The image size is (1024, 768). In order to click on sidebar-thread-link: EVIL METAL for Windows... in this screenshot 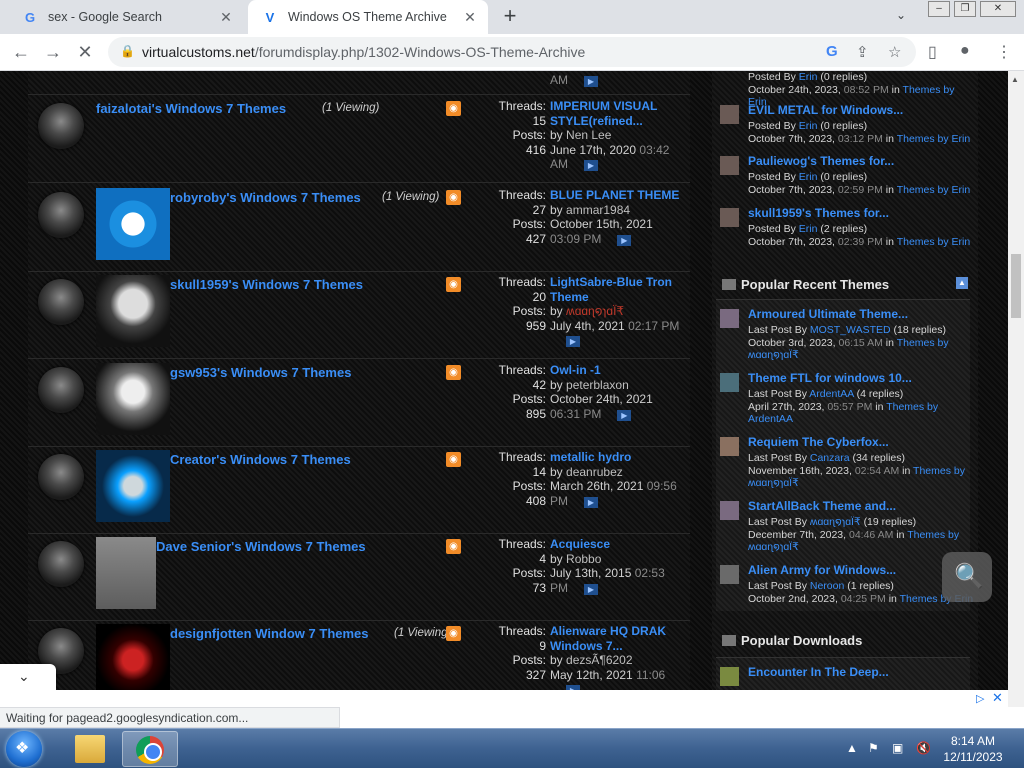, I will do `click(825, 110)`.